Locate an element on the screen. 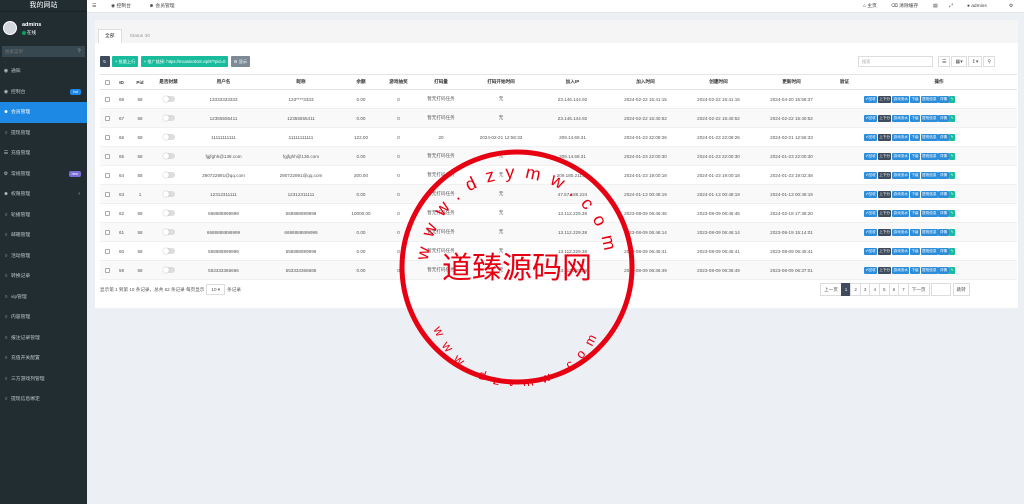 This screenshot has height=504, width=1024. column-header: 是否封禁 is located at coordinates (168, 82).